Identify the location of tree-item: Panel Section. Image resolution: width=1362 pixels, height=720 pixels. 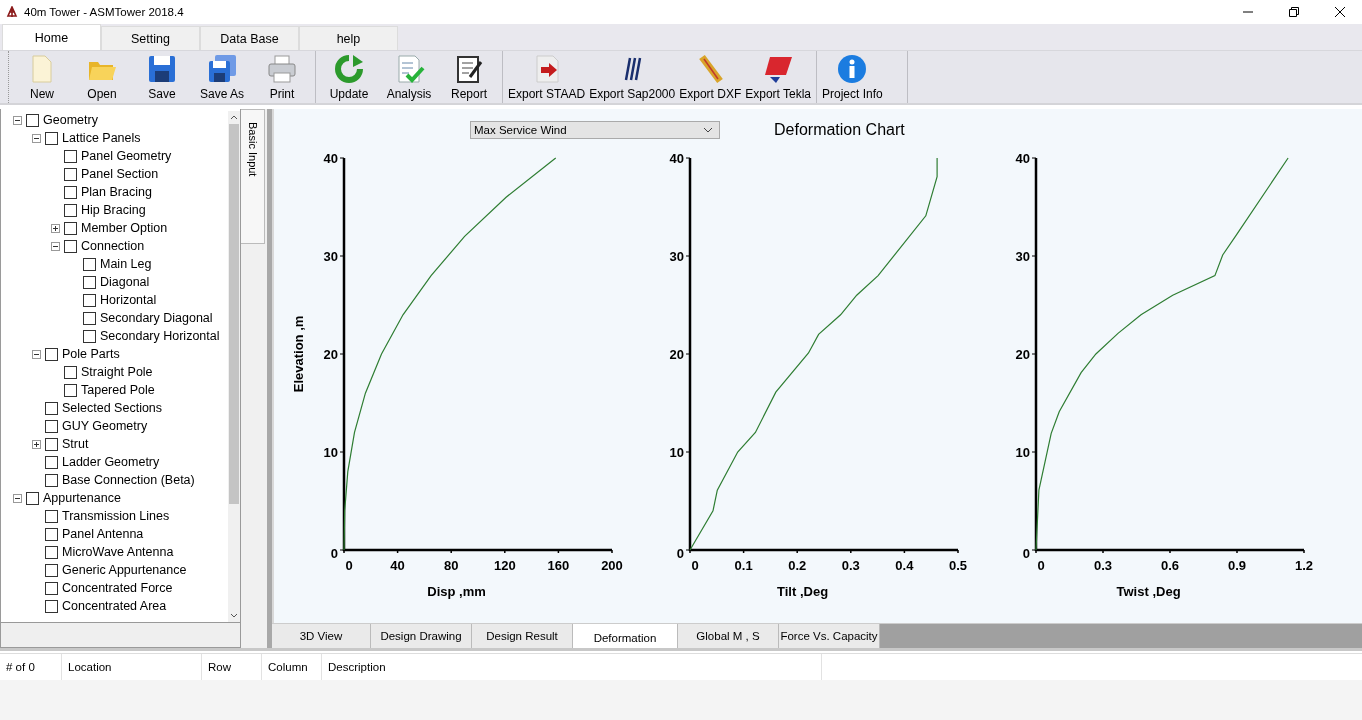
(120, 174).